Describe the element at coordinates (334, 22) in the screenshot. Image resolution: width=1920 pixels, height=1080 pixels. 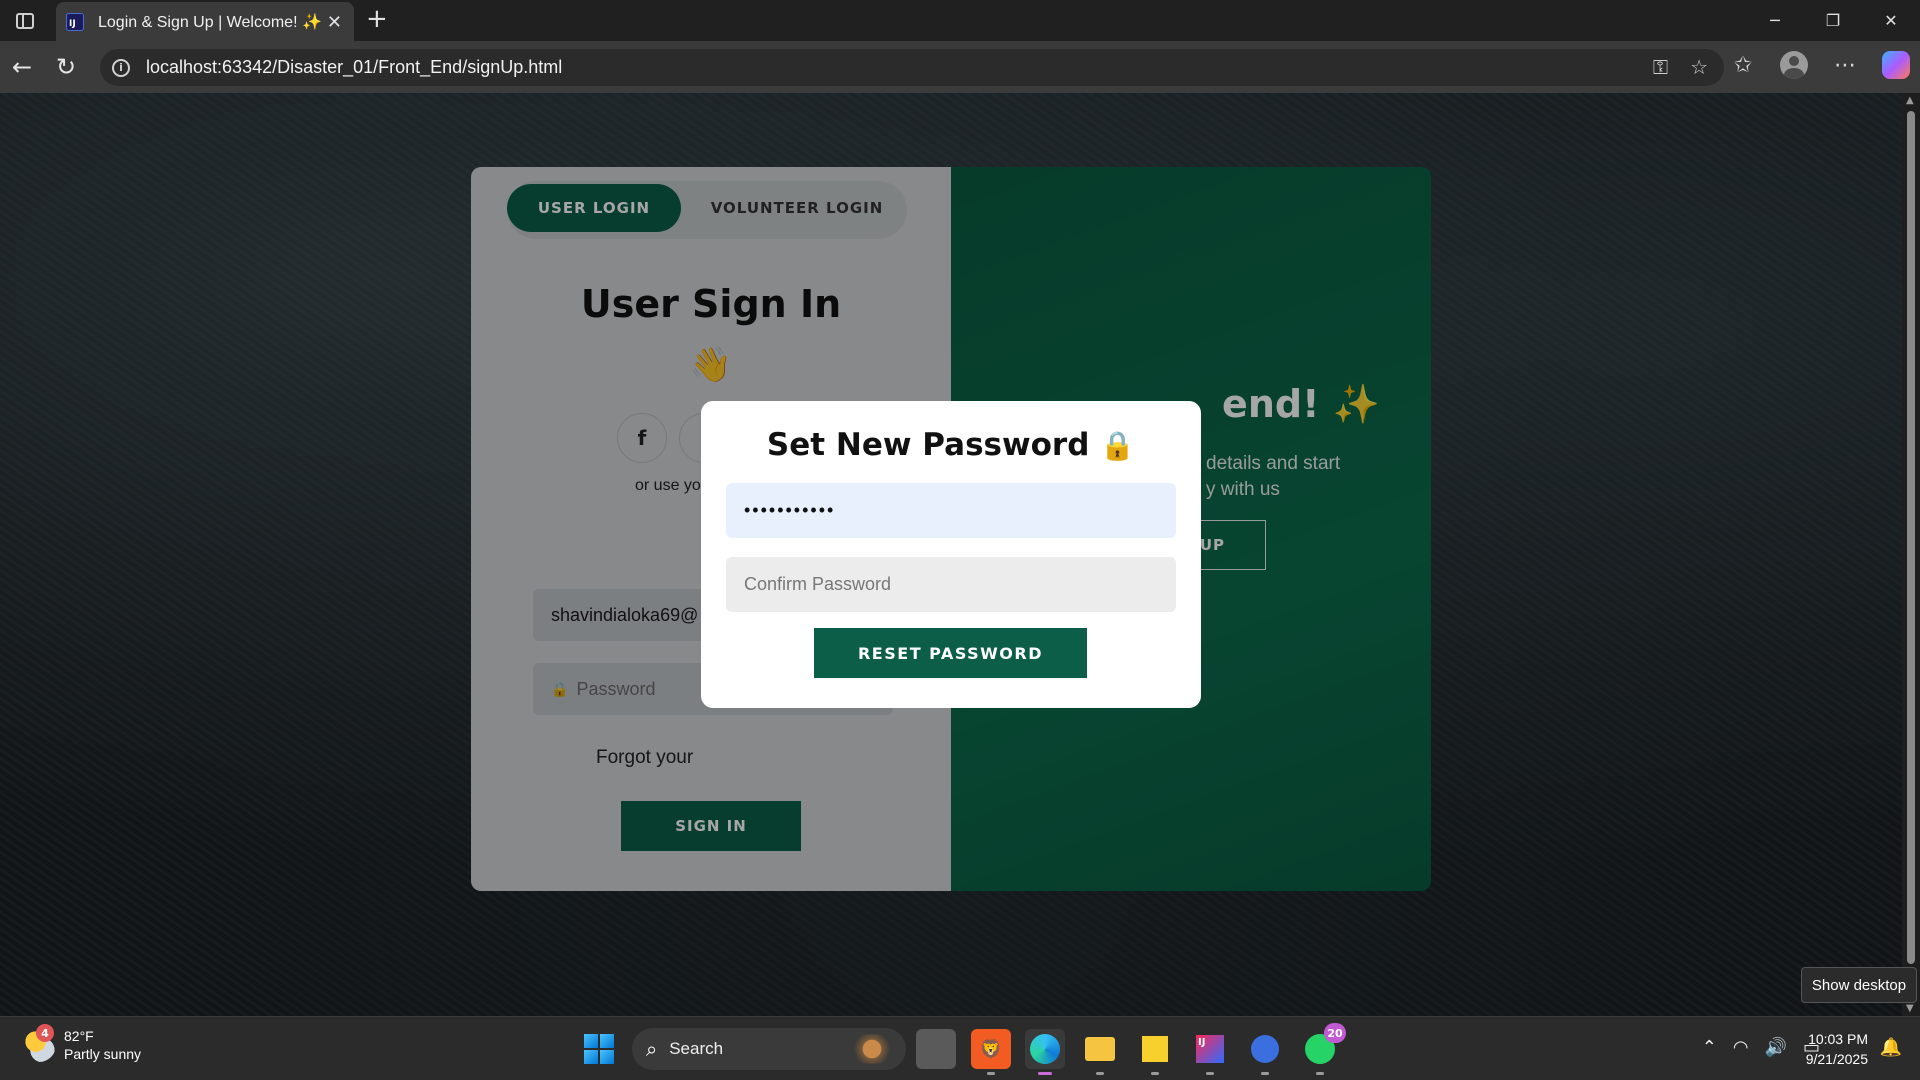
I see `close-tab-icon: ✕` at that location.